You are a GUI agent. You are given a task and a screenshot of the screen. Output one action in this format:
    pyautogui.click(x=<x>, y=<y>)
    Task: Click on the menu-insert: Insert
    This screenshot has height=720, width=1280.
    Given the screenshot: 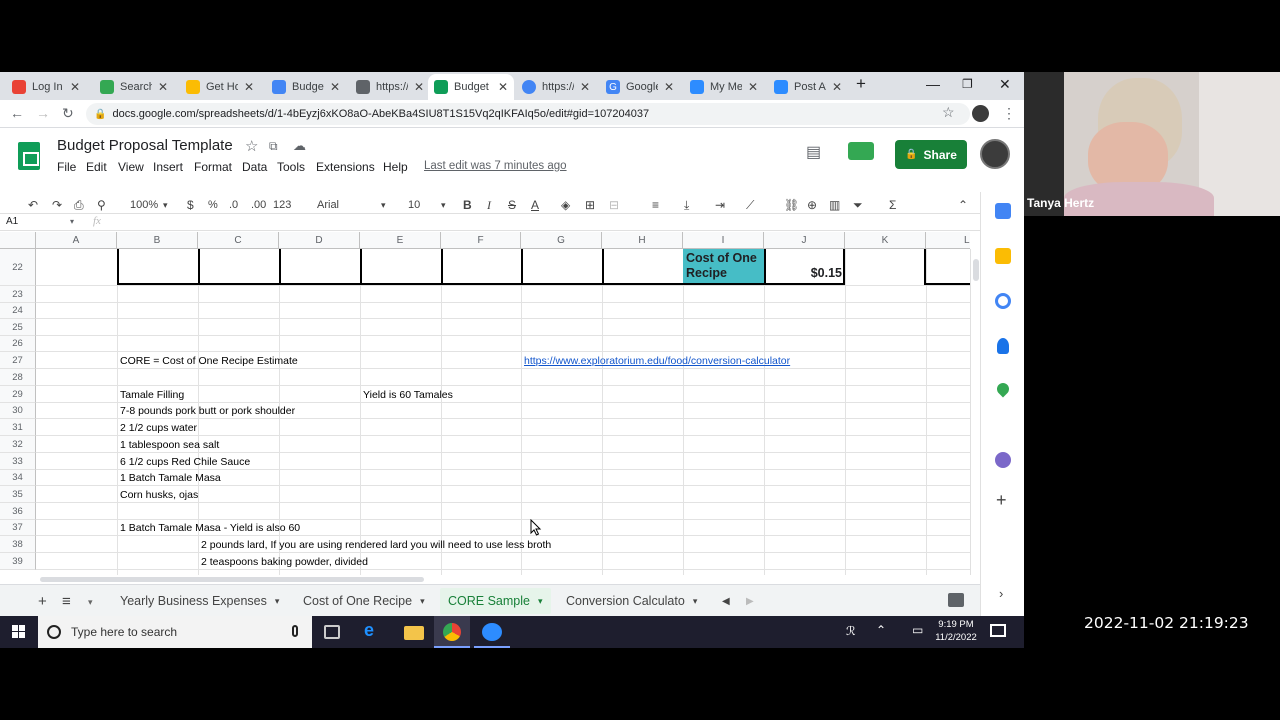 What is the action you would take?
    pyautogui.click(x=168, y=167)
    